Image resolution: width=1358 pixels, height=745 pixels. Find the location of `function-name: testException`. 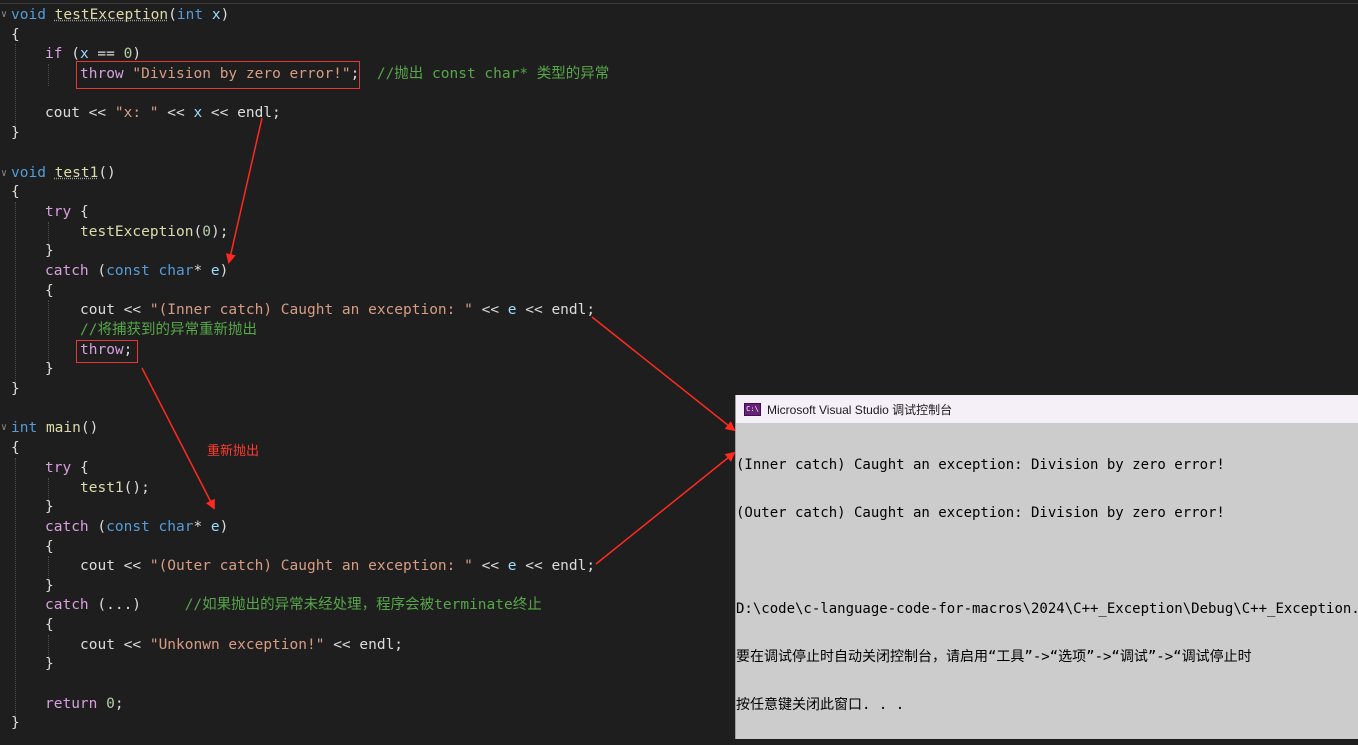

function-name: testException is located at coordinates (111, 15).